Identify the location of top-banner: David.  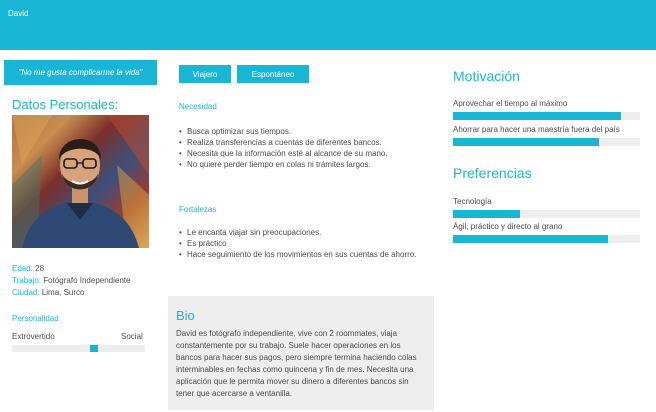
(328, 25).